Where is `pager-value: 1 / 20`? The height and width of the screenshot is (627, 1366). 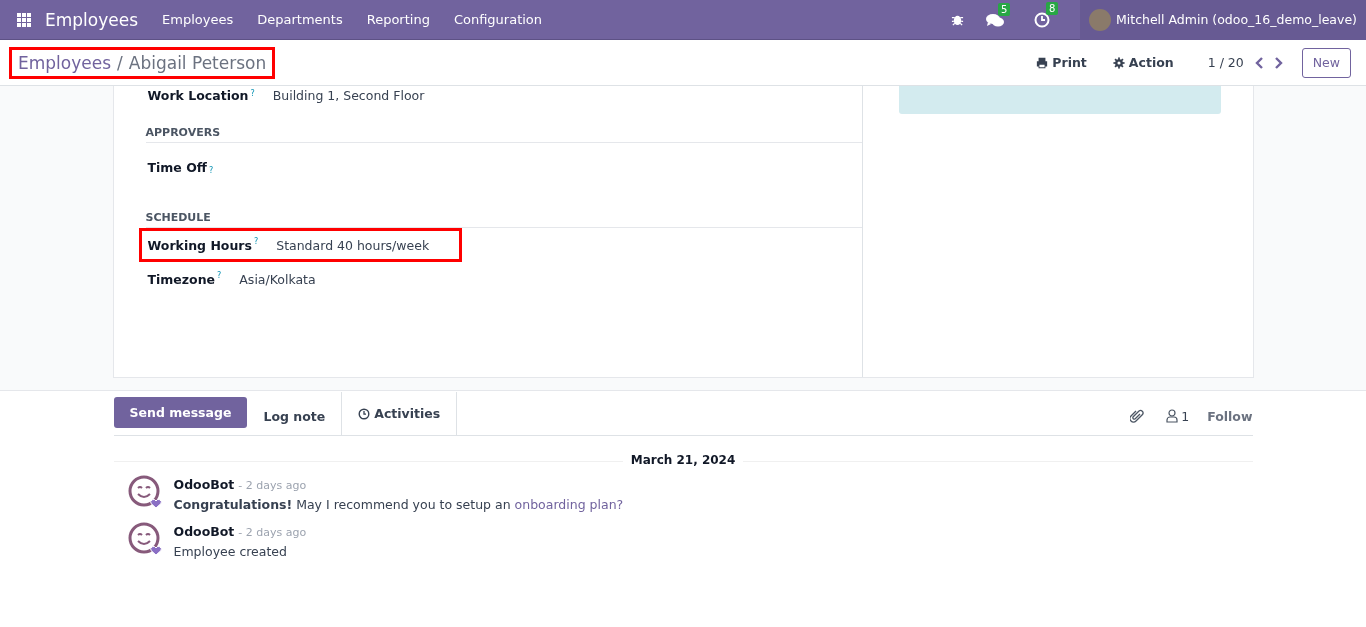
pager-value: 1 / 20 is located at coordinates (1225, 62).